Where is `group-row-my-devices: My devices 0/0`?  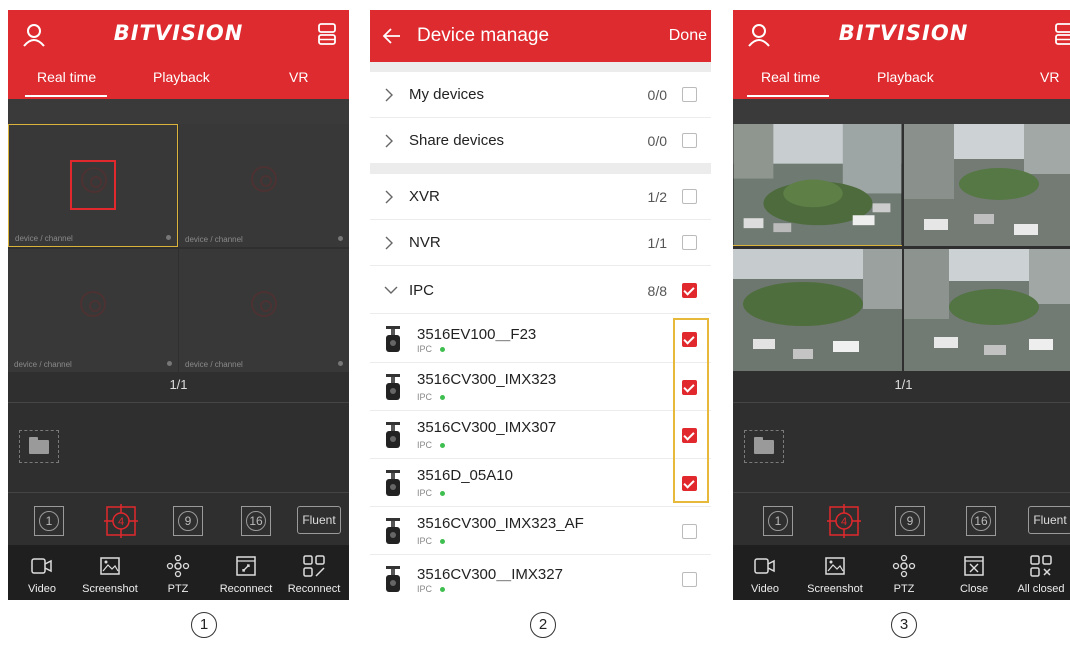 group-row-my-devices: My devices 0/0 is located at coordinates (540, 95).